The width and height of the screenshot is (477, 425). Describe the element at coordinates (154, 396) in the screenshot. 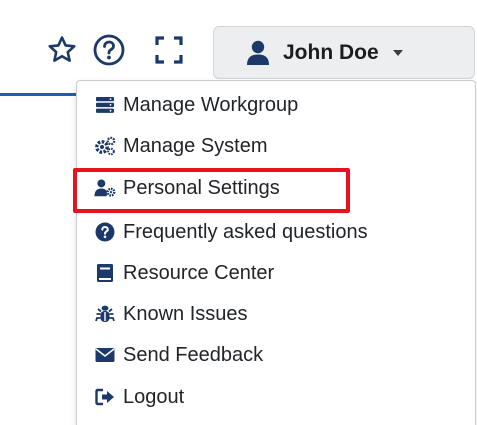

I see `menu-item-label: Logout` at that location.